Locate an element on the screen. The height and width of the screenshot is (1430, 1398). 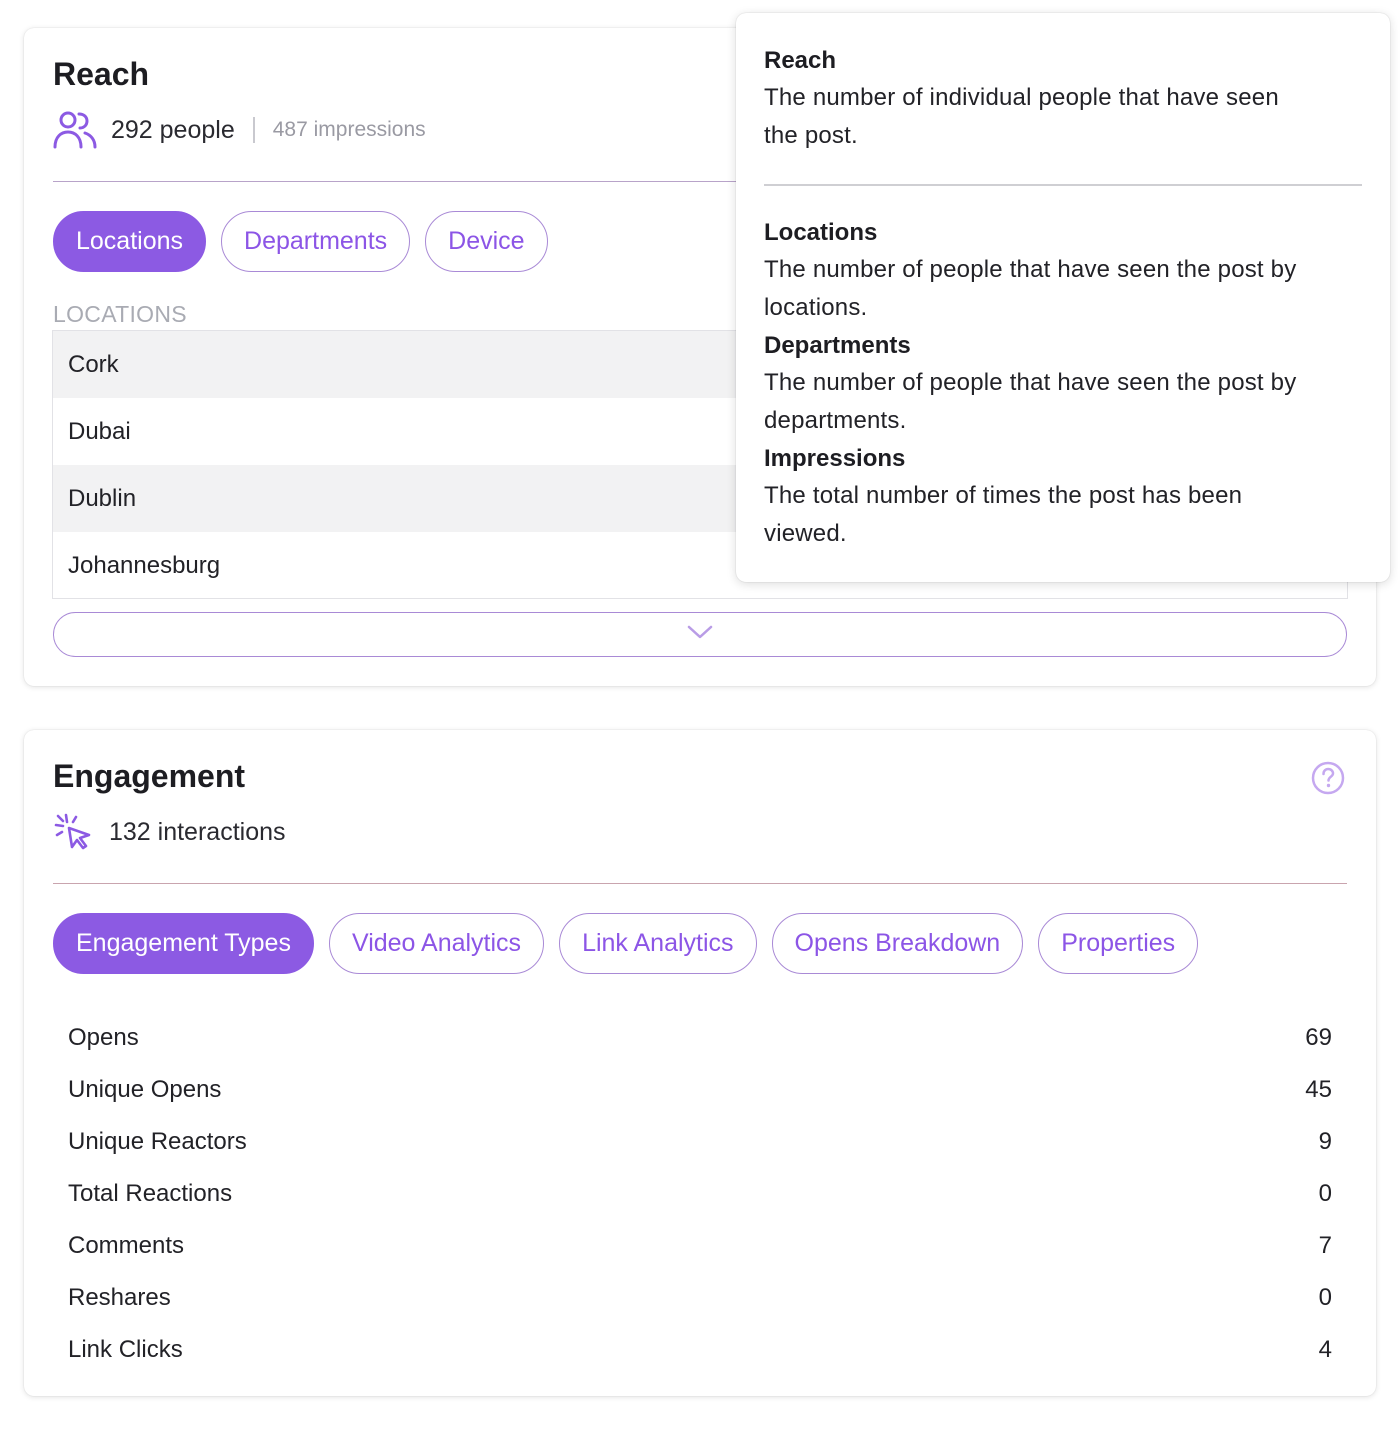
location-name: Cork is located at coordinates (93, 364).